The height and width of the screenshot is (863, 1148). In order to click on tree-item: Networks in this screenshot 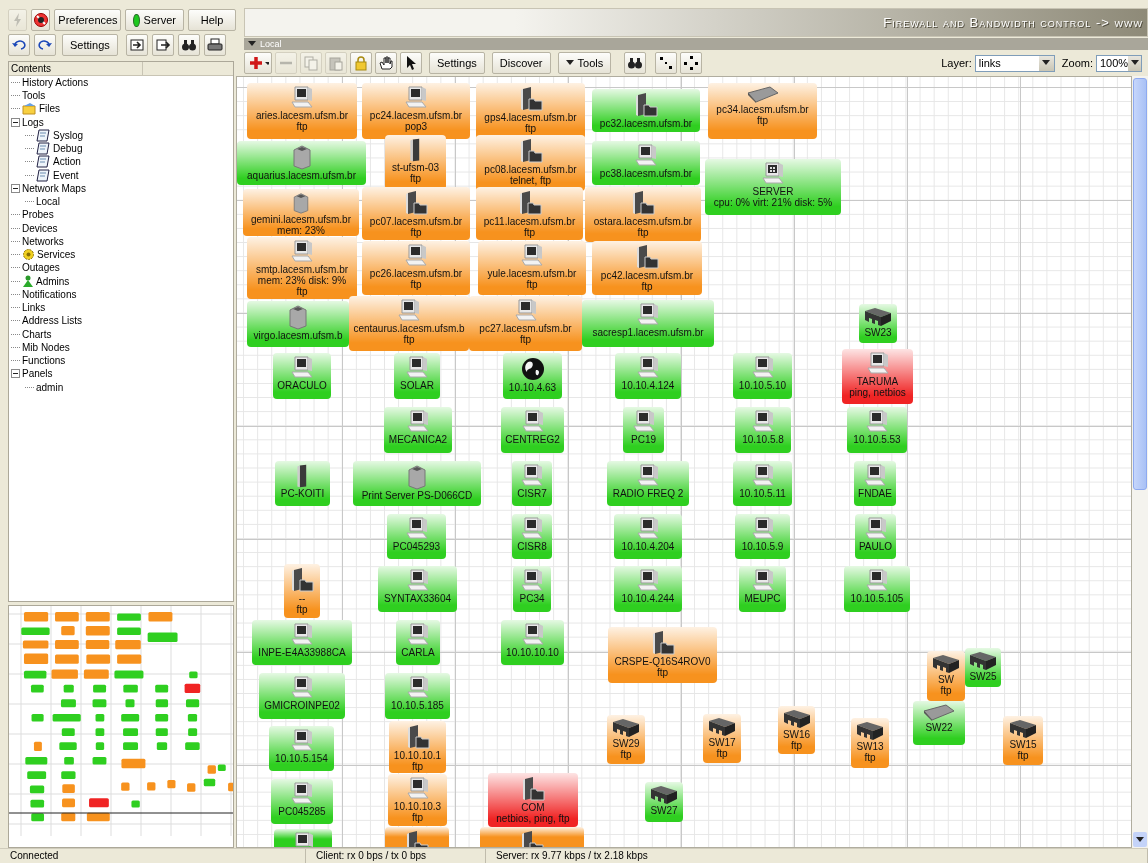, I will do `click(43, 241)`.